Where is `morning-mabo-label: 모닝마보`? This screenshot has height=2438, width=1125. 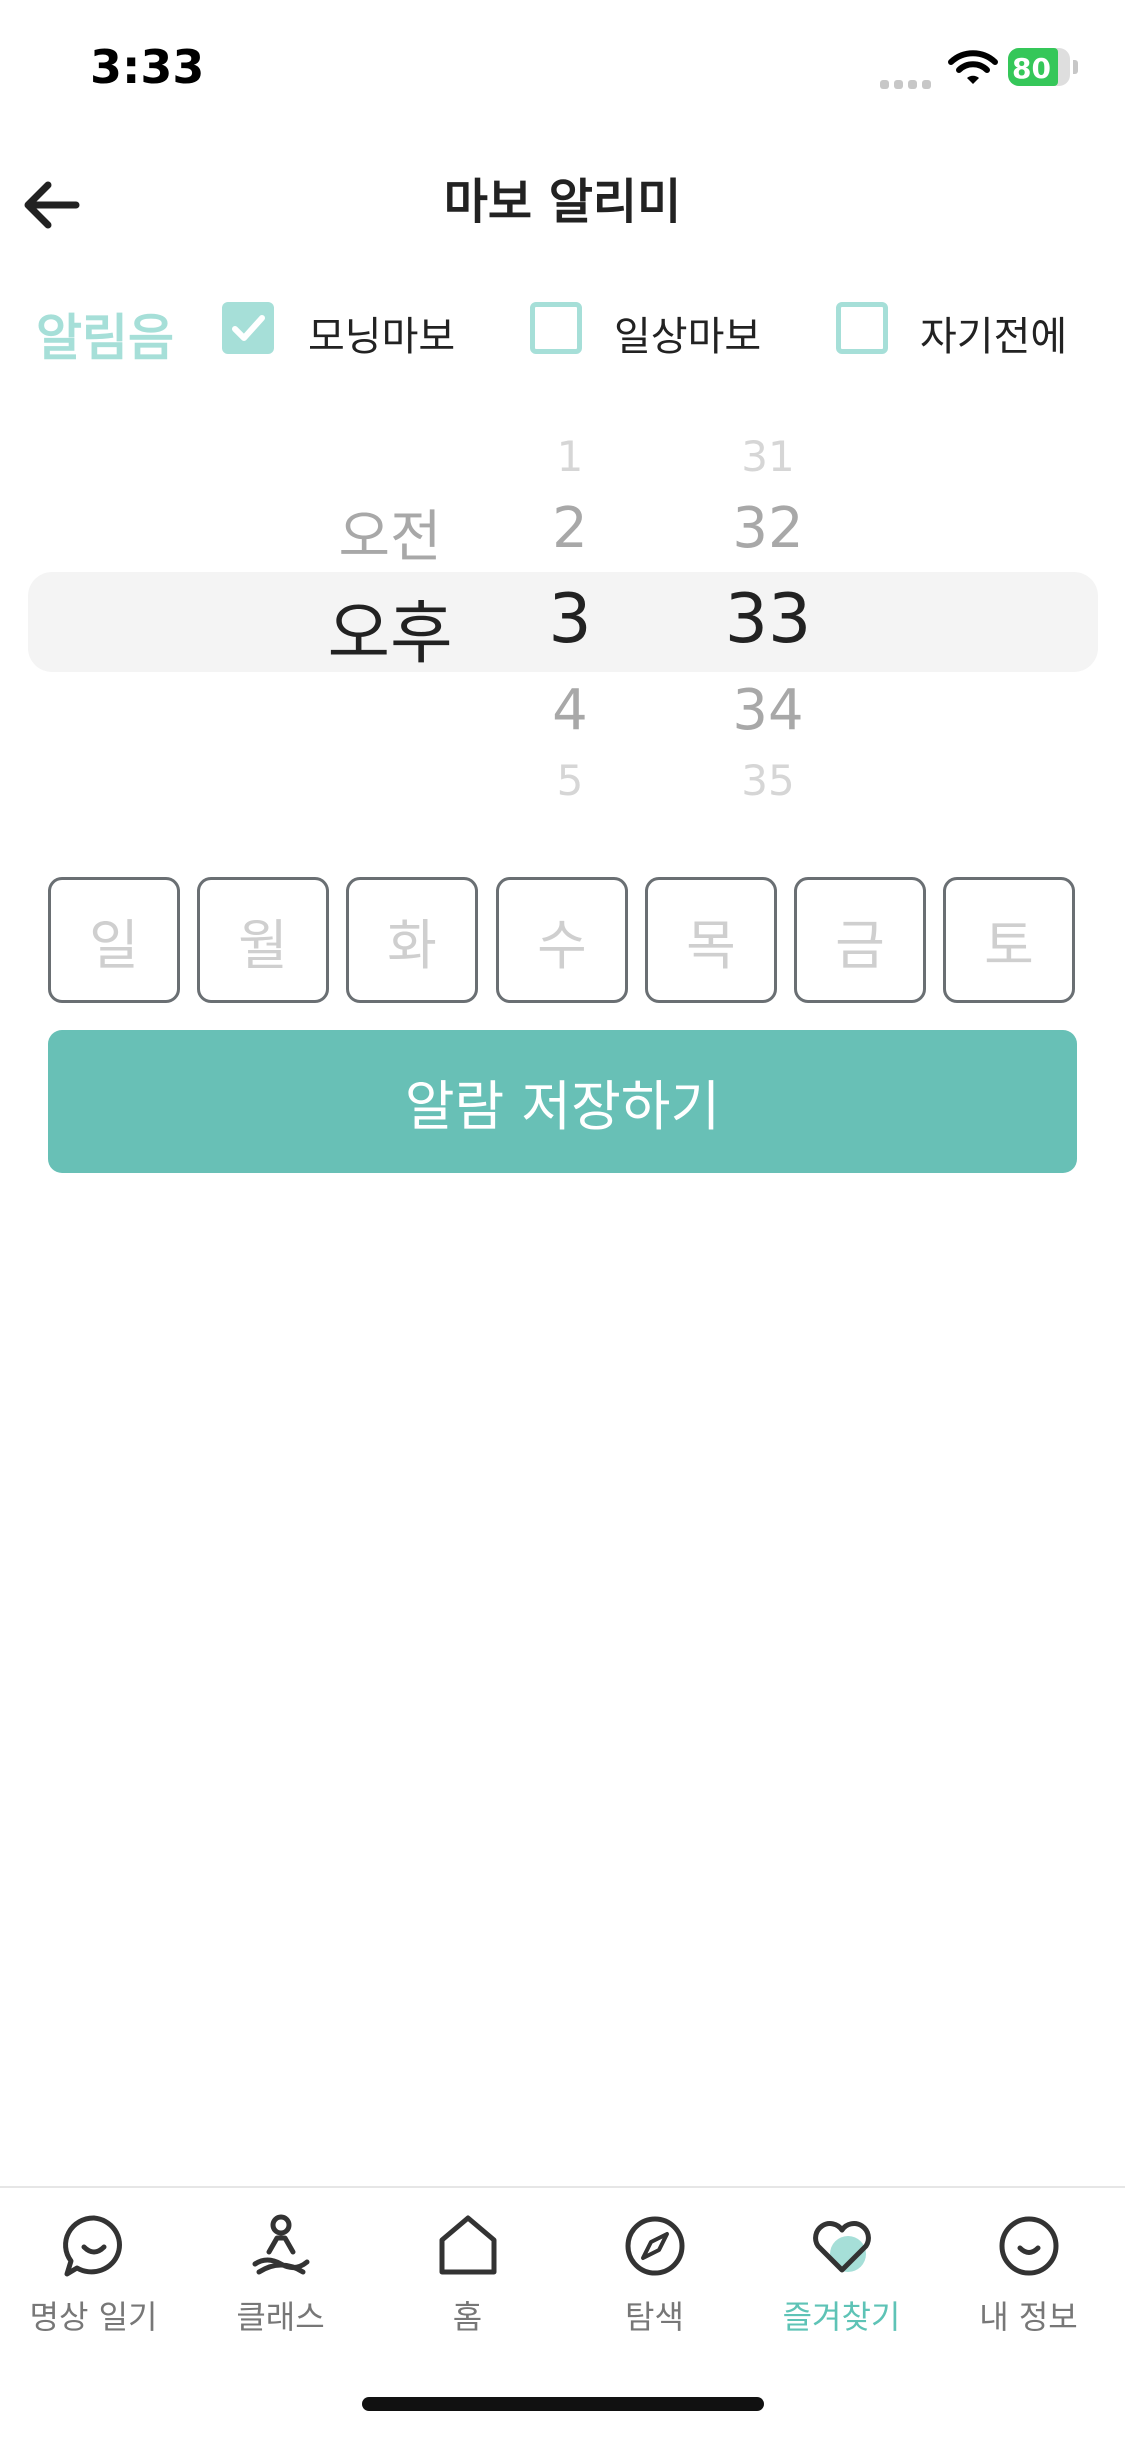 morning-mabo-label: 모닝마보 is located at coordinates (381, 333).